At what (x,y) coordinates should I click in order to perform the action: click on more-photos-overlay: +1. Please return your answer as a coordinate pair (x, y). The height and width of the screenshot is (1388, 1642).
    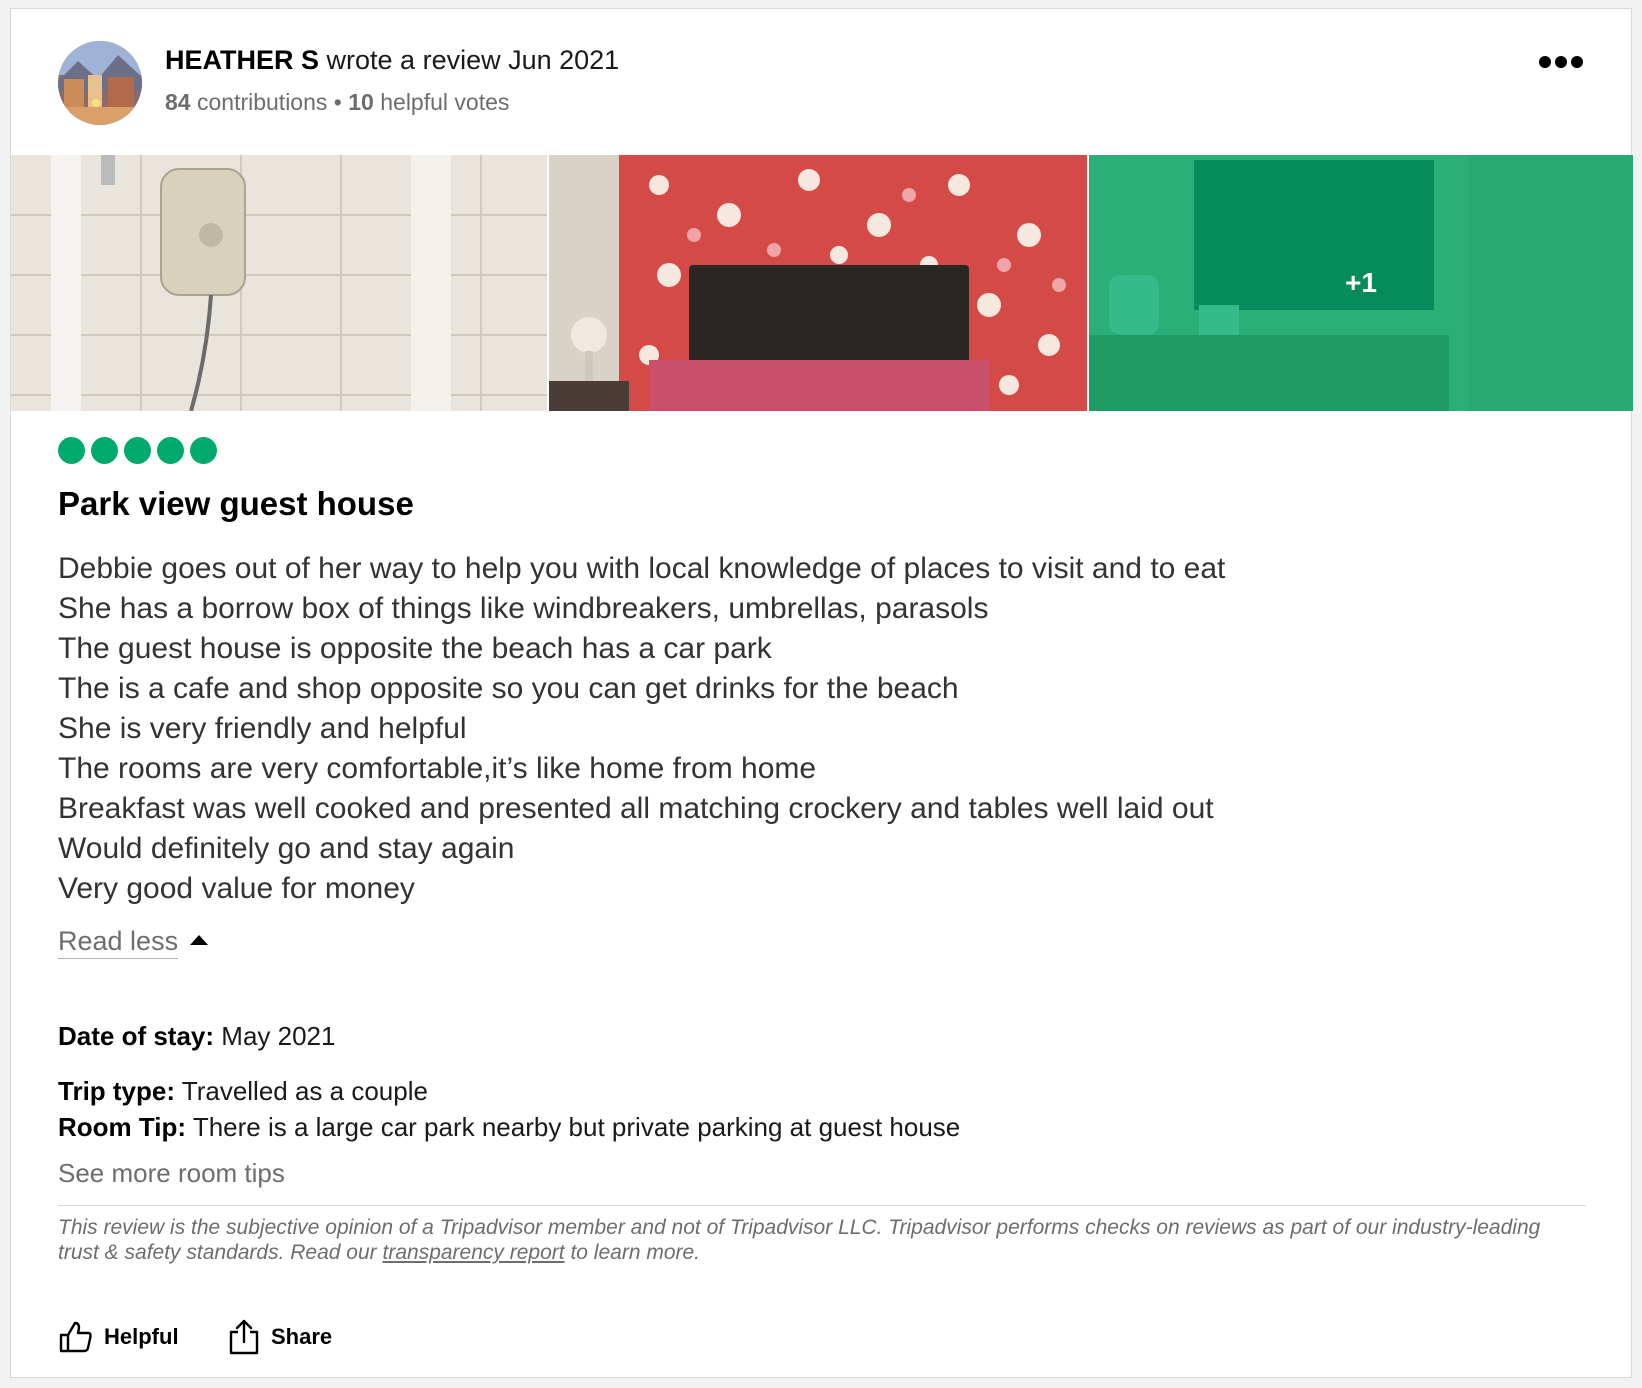
    Looking at the image, I should click on (1361, 283).